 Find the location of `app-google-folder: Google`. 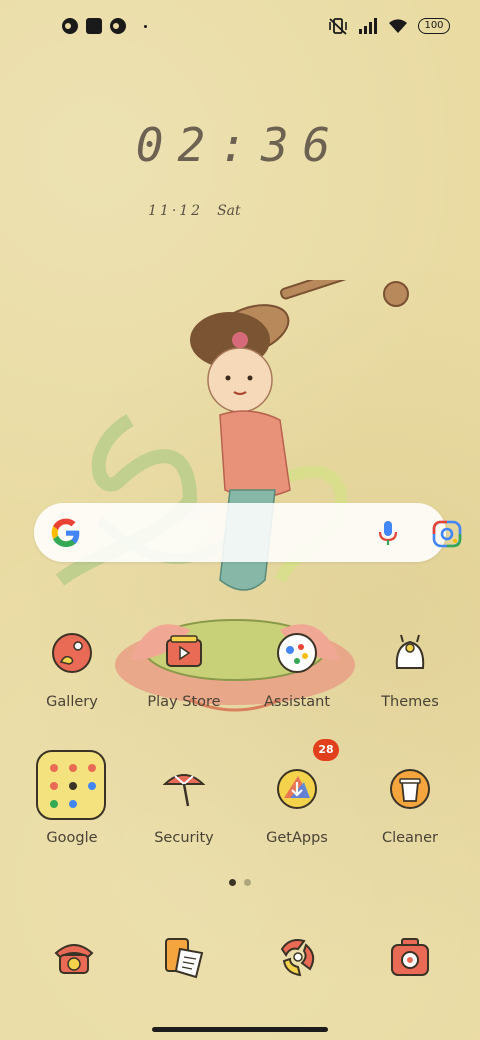

app-google-folder: Google is located at coordinates (71, 823).